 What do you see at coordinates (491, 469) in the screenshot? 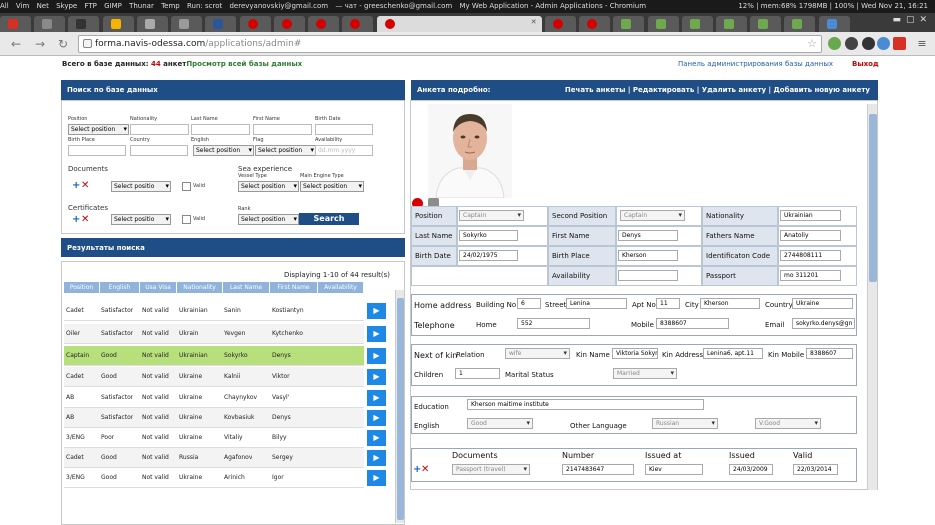
I see `document-type-select: Passport (travel)` at bounding box center [491, 469].